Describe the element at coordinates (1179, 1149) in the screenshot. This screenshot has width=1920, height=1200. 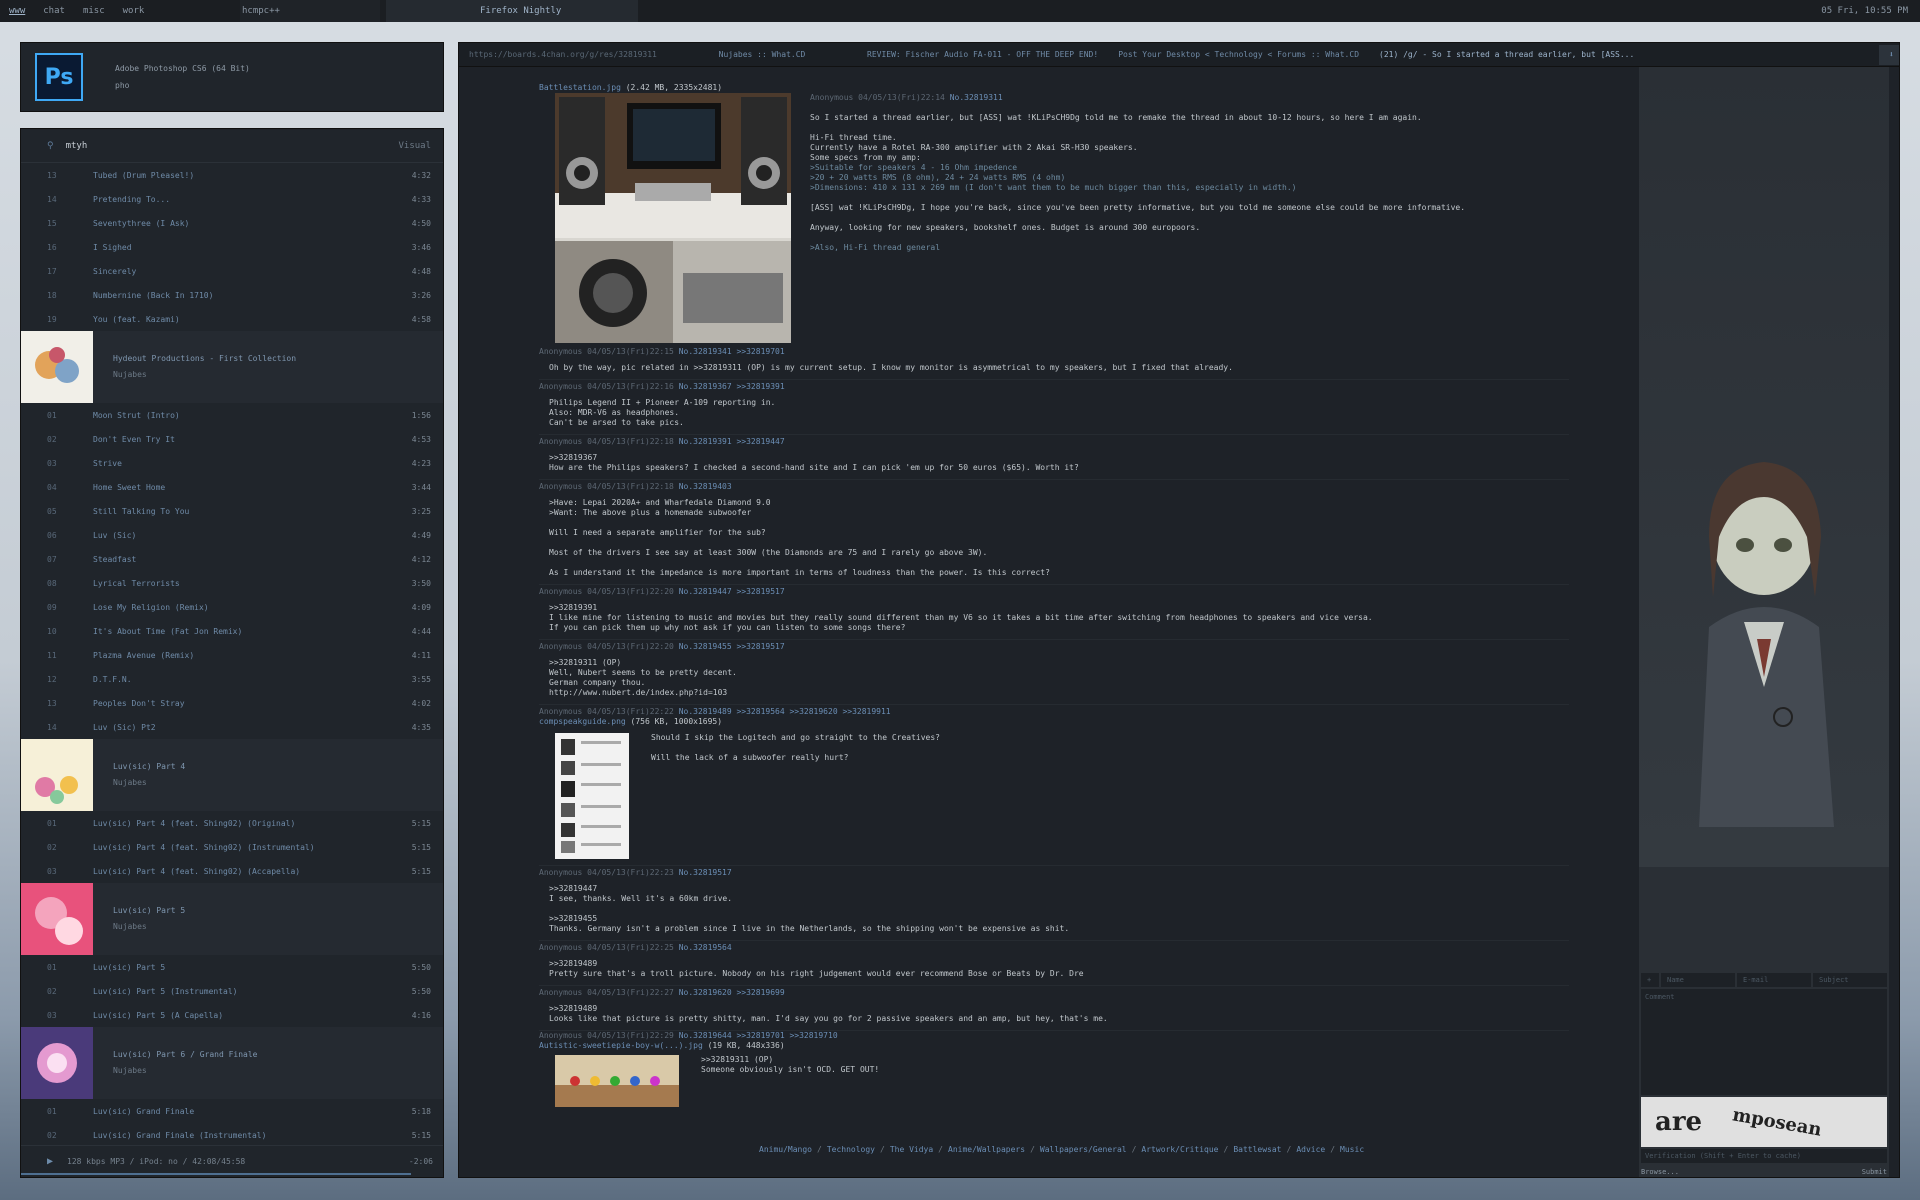
I see `footer-link: Artwork/Critique` at that location.